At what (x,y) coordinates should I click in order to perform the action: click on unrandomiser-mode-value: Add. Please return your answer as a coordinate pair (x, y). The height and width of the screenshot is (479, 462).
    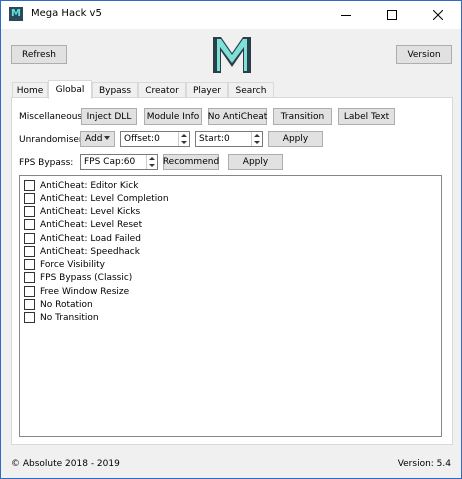
    Looking at the image, I should click on (94, 139).